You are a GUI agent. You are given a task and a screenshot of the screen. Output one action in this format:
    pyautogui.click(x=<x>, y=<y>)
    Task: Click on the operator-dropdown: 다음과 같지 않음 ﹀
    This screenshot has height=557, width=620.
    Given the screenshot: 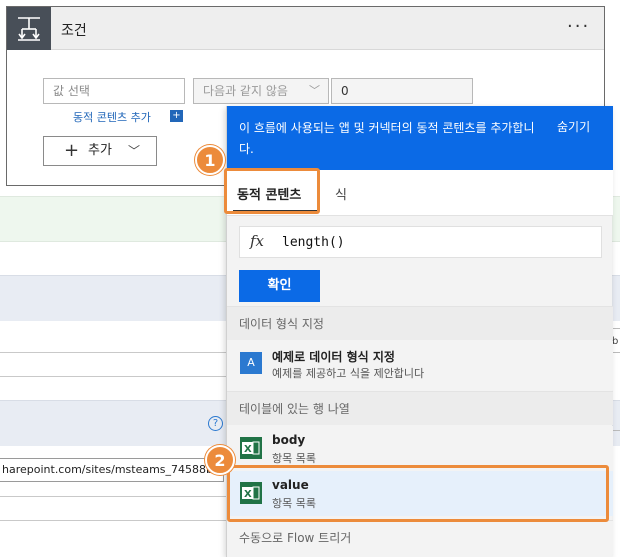 What is the action you would take?
    pyautogui.click(x=261, y=91)
    